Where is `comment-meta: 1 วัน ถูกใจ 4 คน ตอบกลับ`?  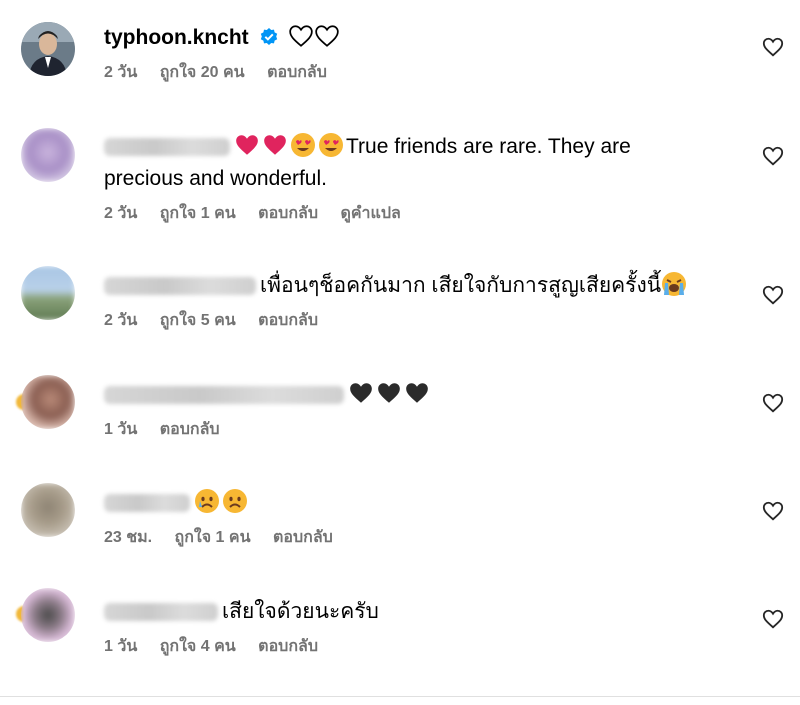 comment-meta: 1 วัน ถูกใจ 4 คน ตอบกลับ is located at coordinates (414, 646).